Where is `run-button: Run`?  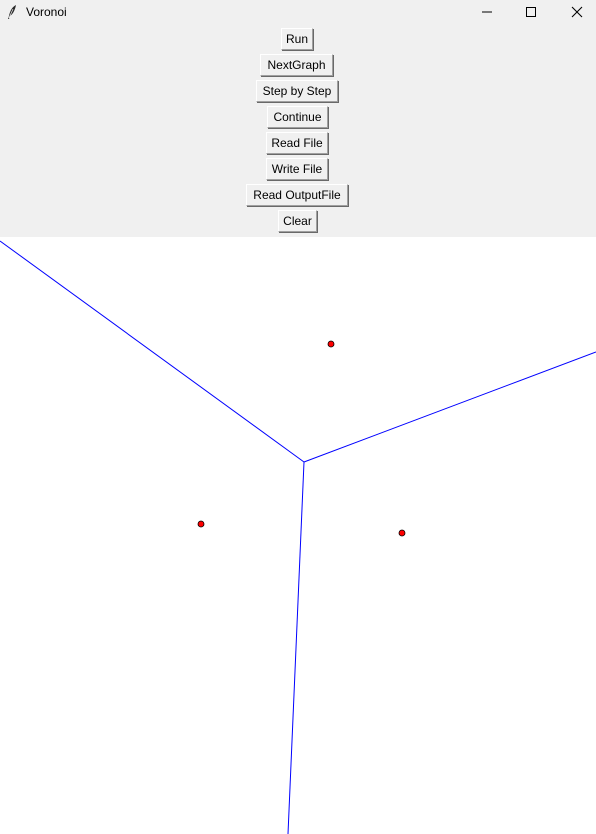 run-button: Run is located at coordinates (297, 39).